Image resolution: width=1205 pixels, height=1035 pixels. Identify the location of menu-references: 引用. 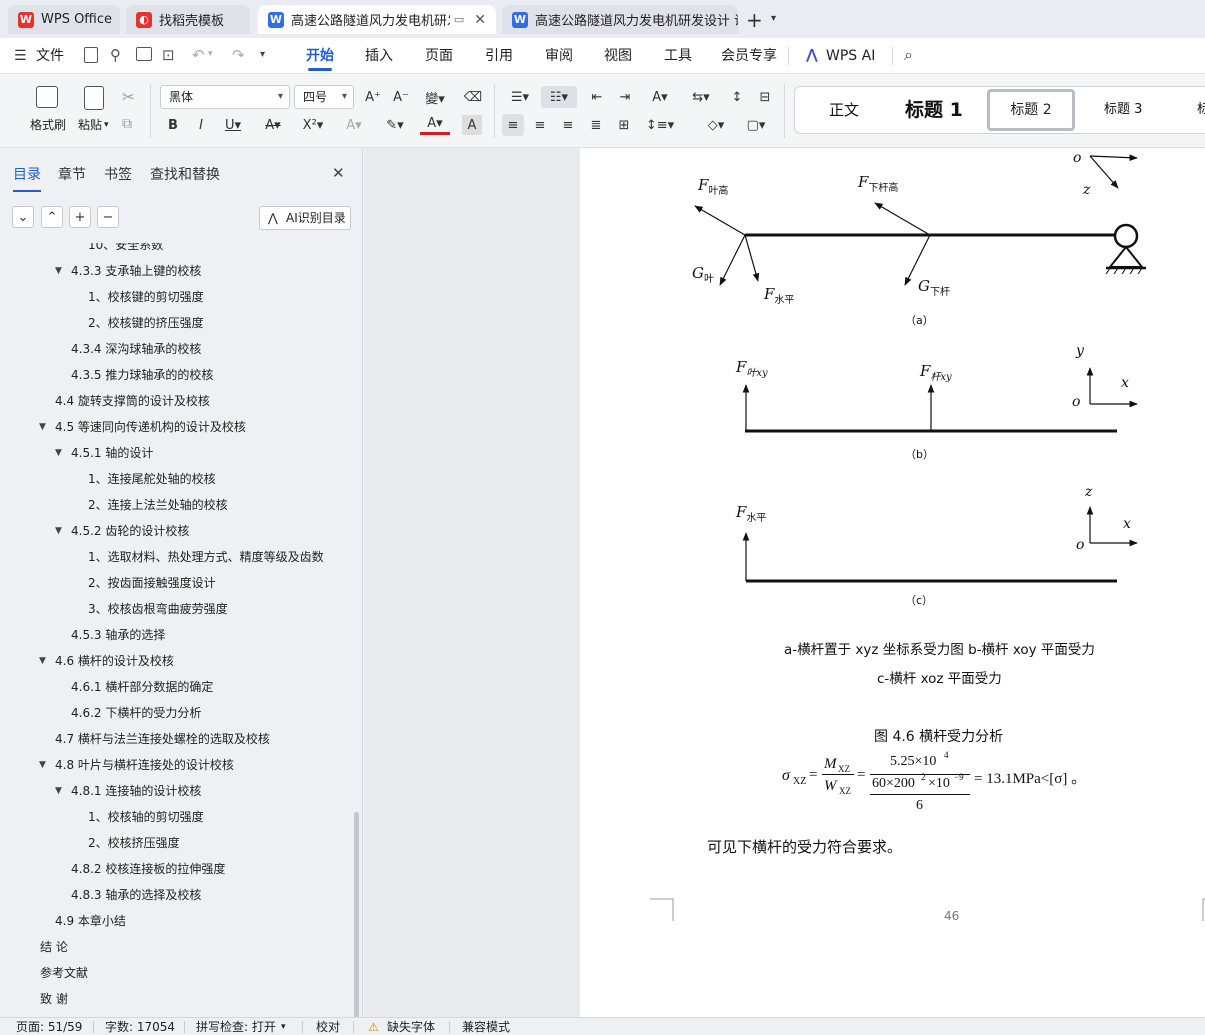
(499, 56).